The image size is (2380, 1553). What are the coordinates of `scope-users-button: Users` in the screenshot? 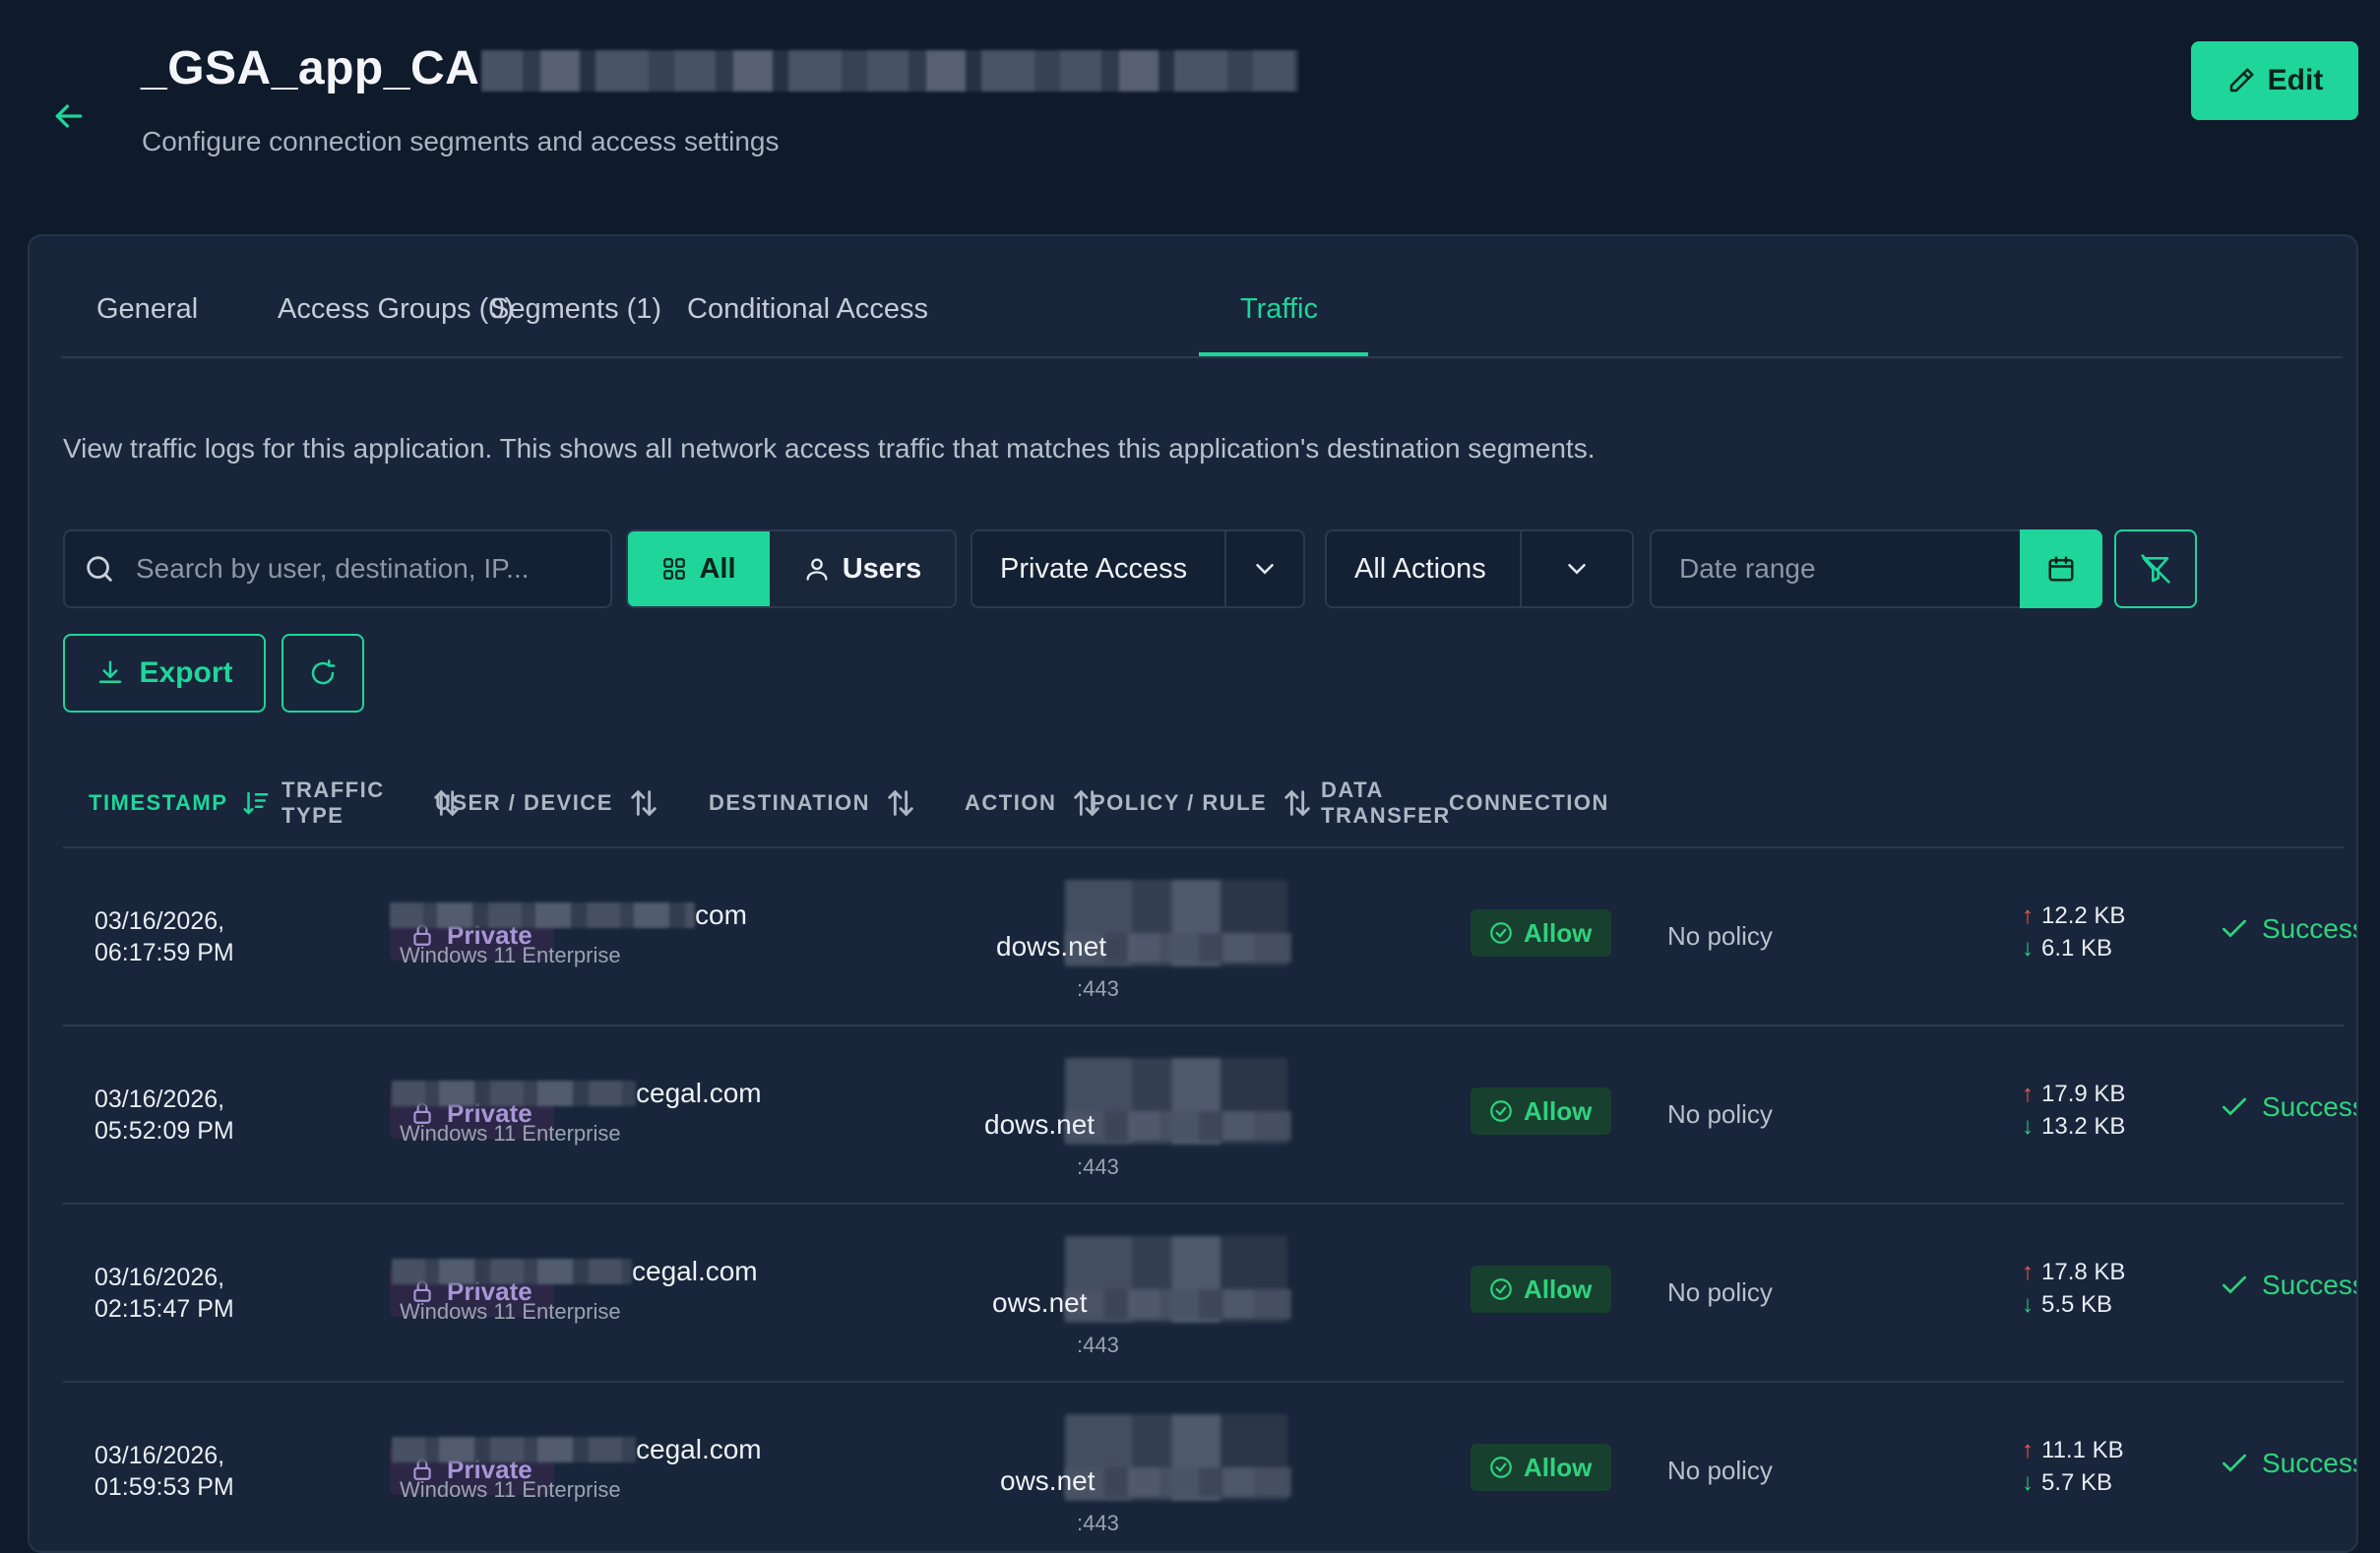 It's located at (862, 568).